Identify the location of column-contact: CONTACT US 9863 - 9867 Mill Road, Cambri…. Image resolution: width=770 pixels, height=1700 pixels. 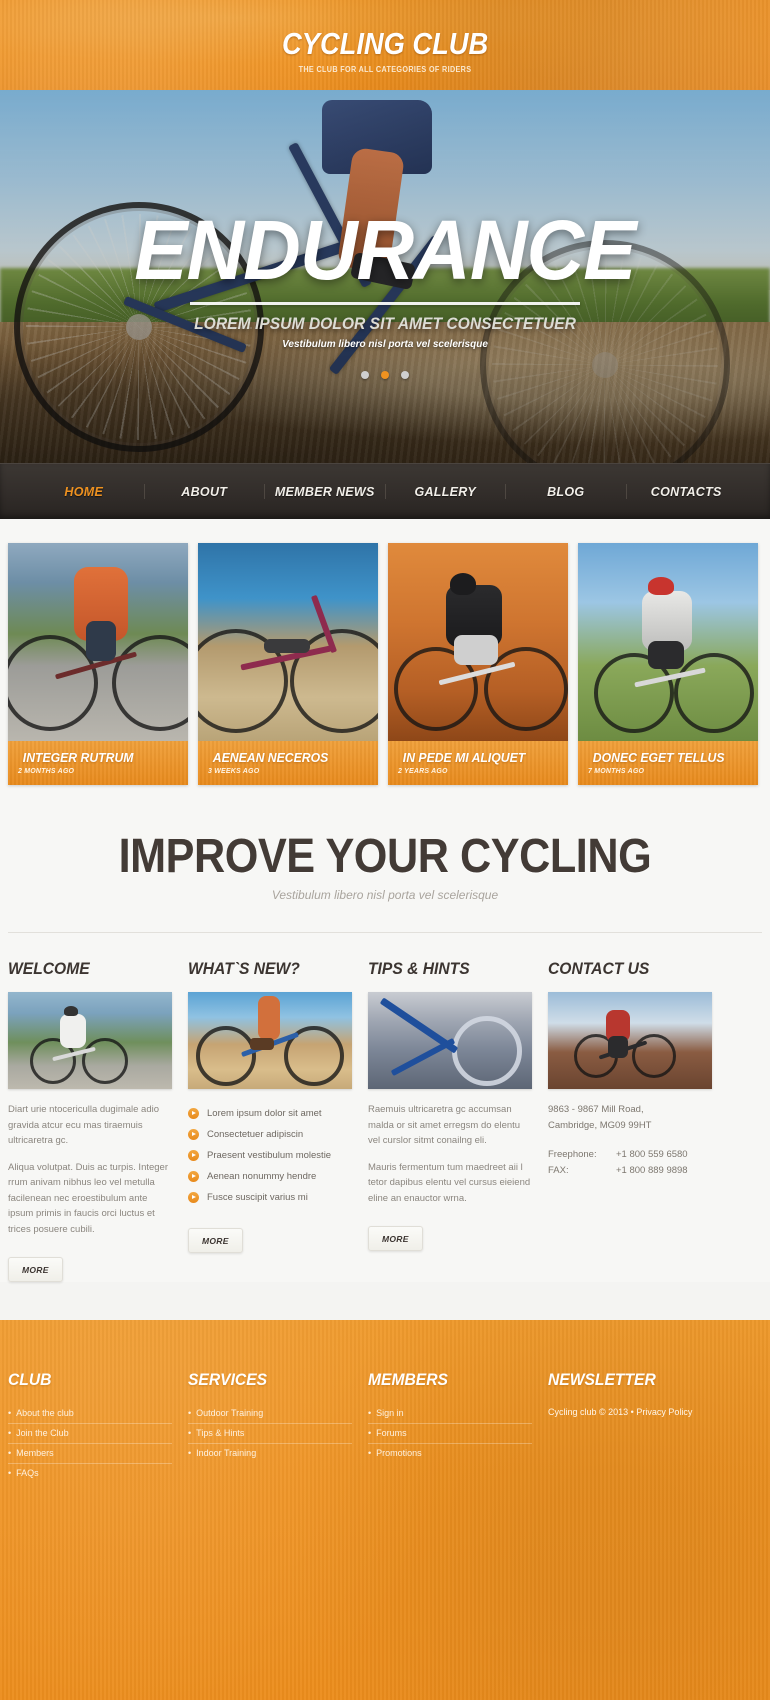
(630, 1120).